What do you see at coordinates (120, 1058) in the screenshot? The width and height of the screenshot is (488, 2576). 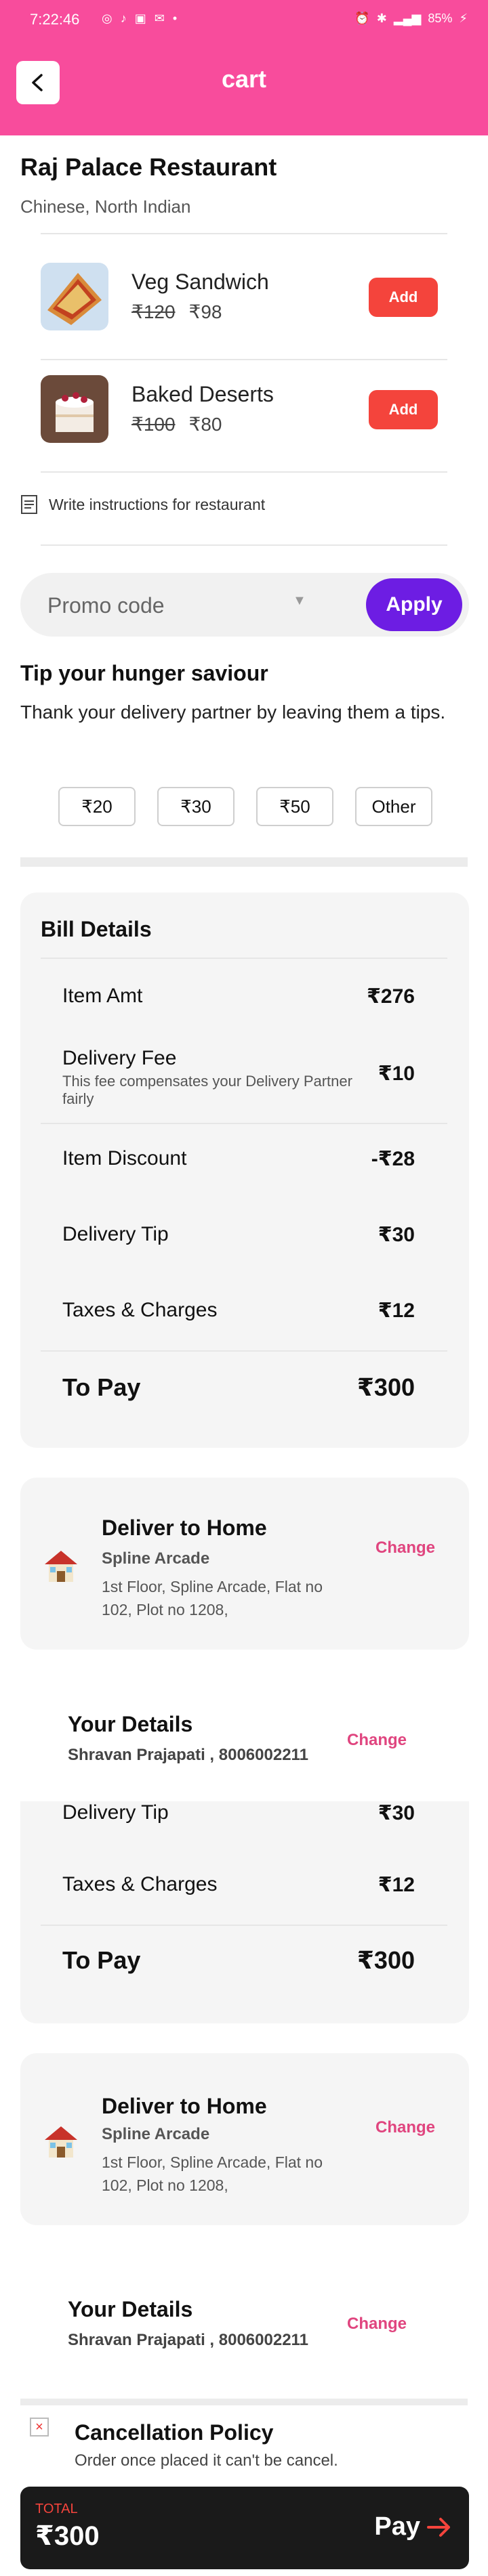 I see `bill-label: Delivery Fee` at bounding box center [120, 1058].